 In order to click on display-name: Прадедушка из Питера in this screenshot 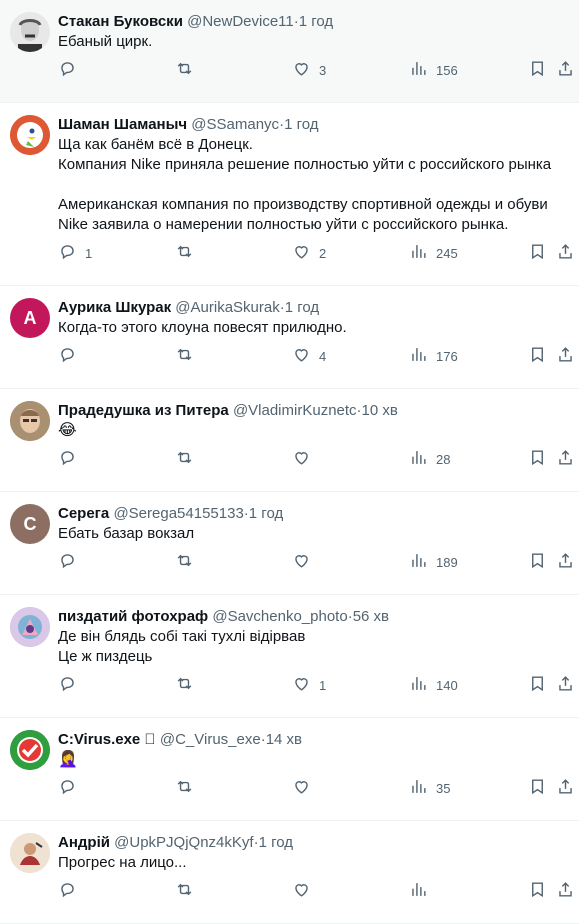, I will do `click(143, 410)`.